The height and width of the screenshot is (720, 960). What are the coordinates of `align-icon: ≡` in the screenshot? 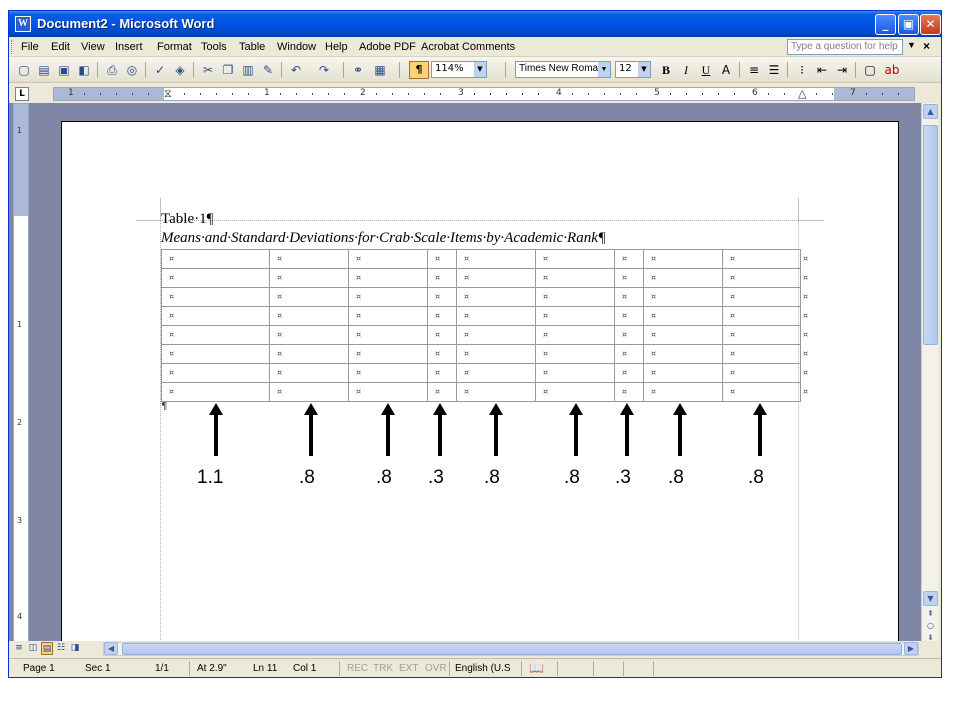 It's located at (754, 70).